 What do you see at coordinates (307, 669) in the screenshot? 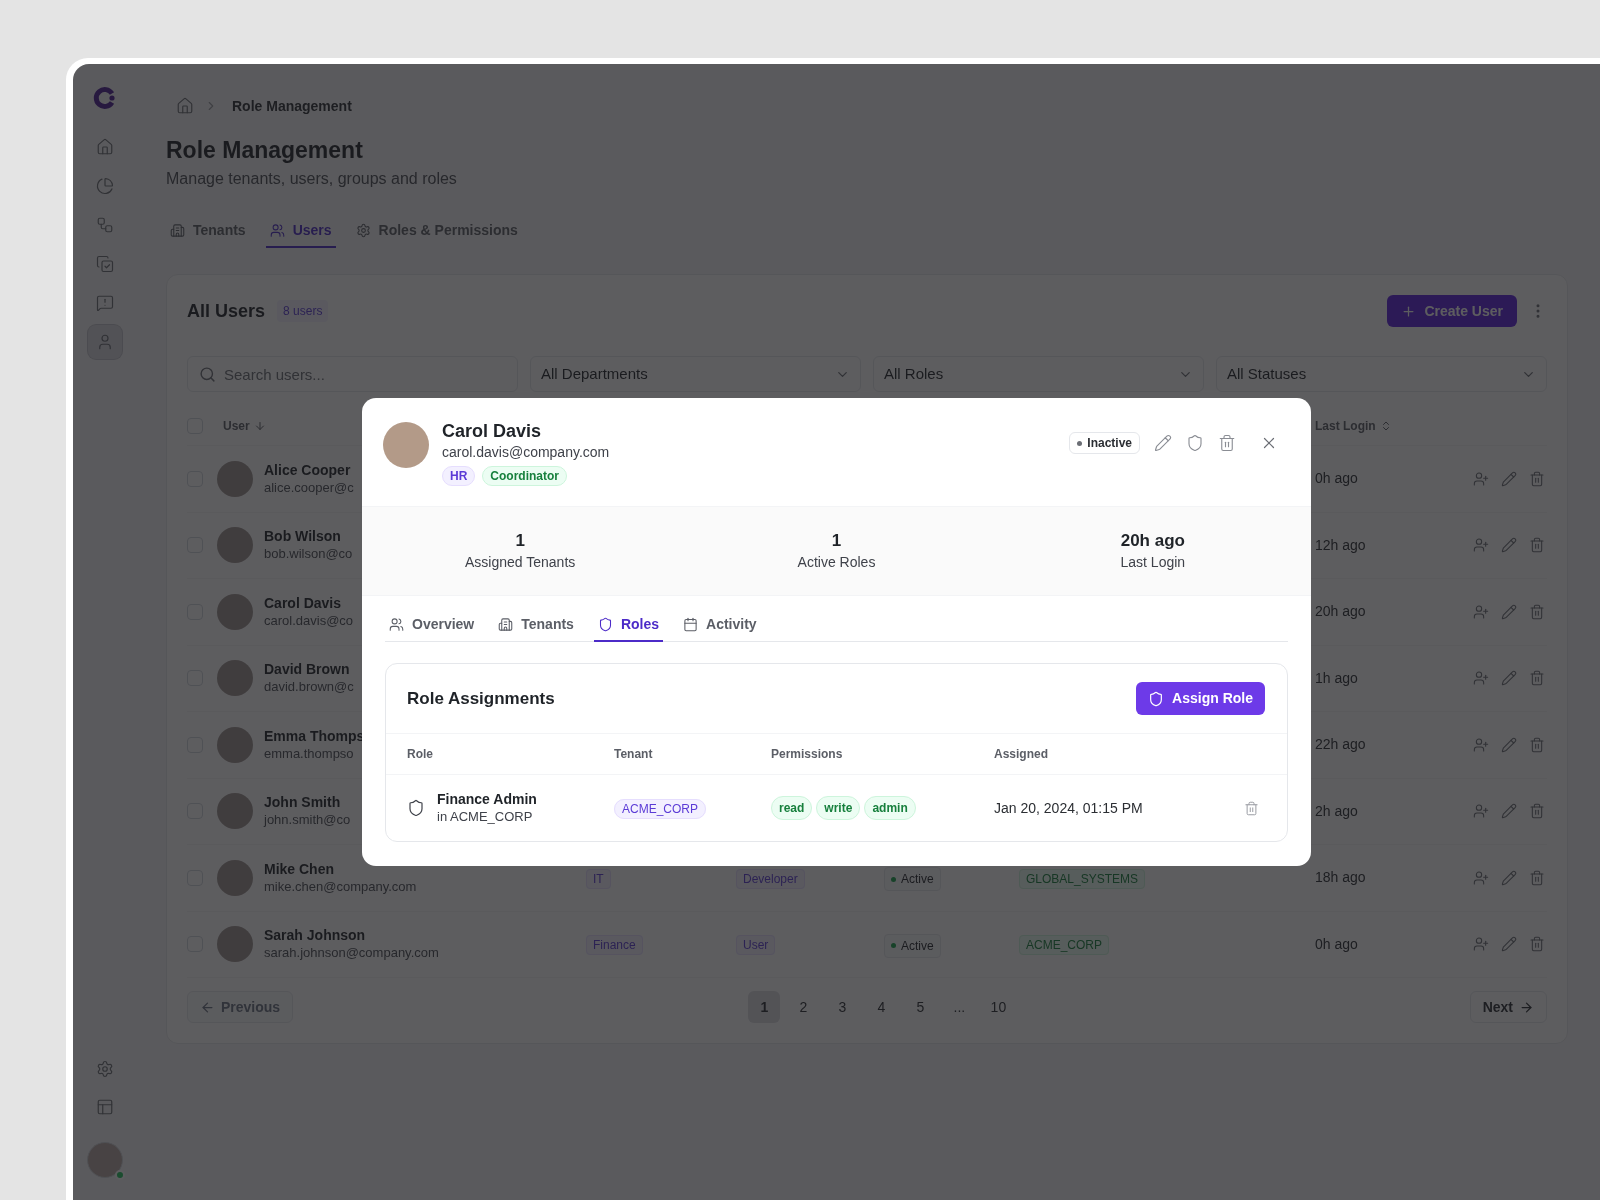
I see `user-name: David Brown` at bounding box center [307, 669].